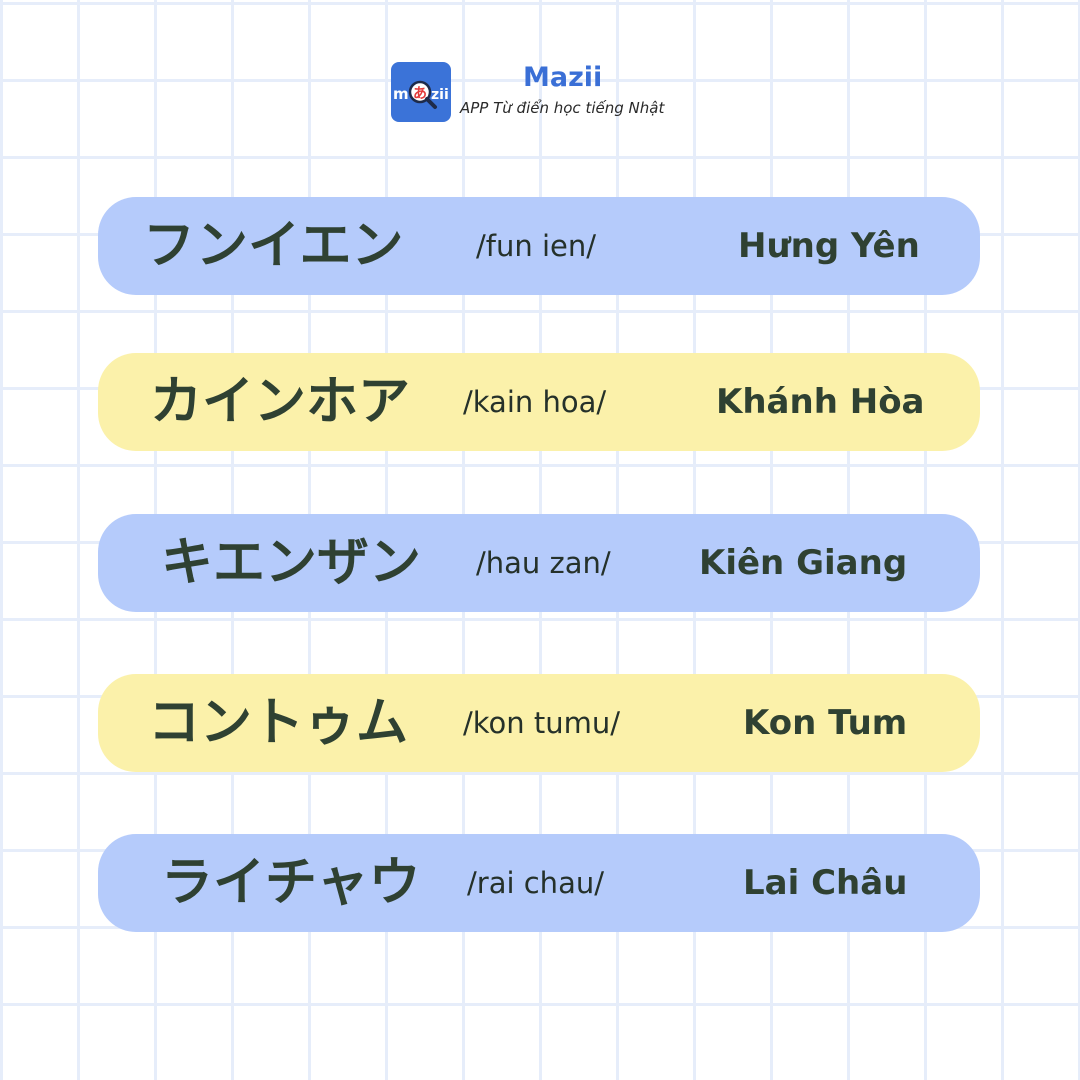 The width and height of the screenshot is (1080, 1080). I want to click on vietnamese-label: Khánh Hòa, so click(820, 402).